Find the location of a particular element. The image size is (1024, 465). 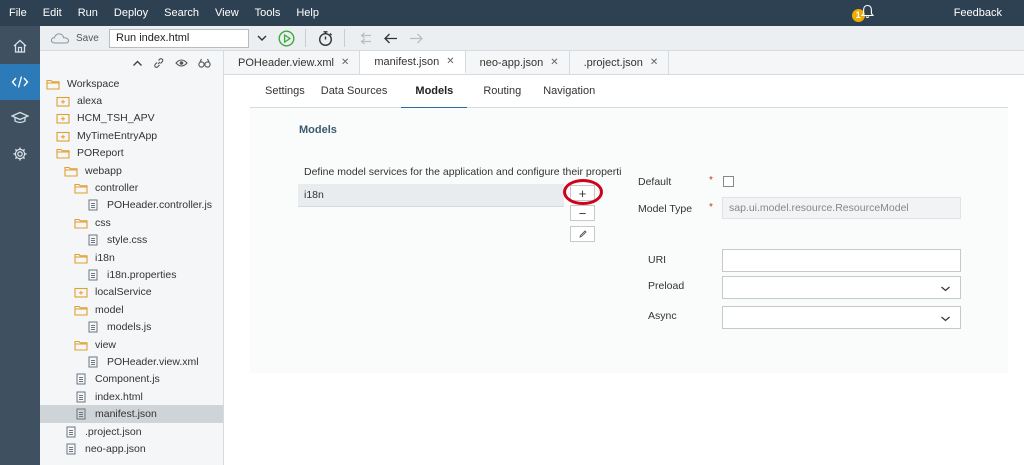

tree-item-label: i18n.properties is located at coordinates (142, 274).